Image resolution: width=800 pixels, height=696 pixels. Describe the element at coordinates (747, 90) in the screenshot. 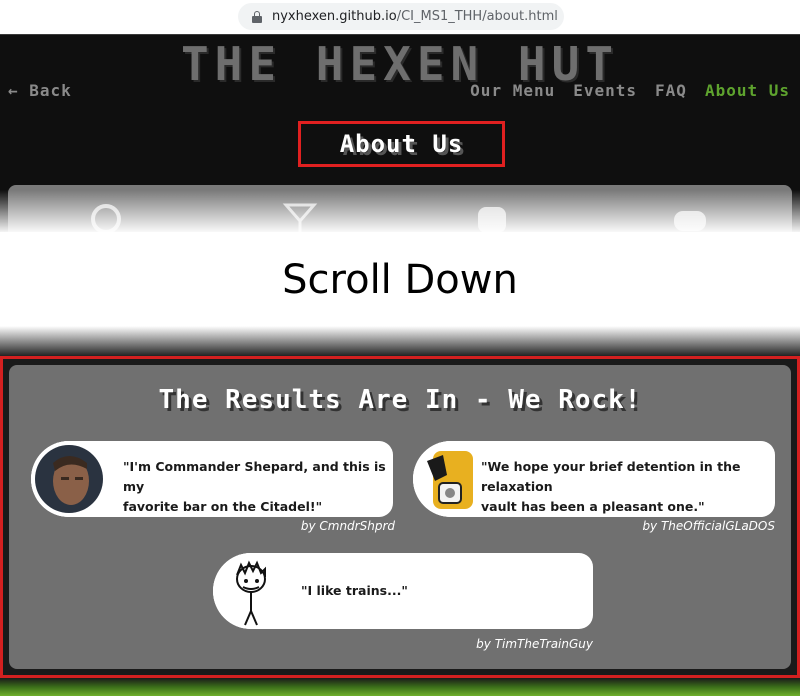

I see `nav-about-us: About Us` at that location.